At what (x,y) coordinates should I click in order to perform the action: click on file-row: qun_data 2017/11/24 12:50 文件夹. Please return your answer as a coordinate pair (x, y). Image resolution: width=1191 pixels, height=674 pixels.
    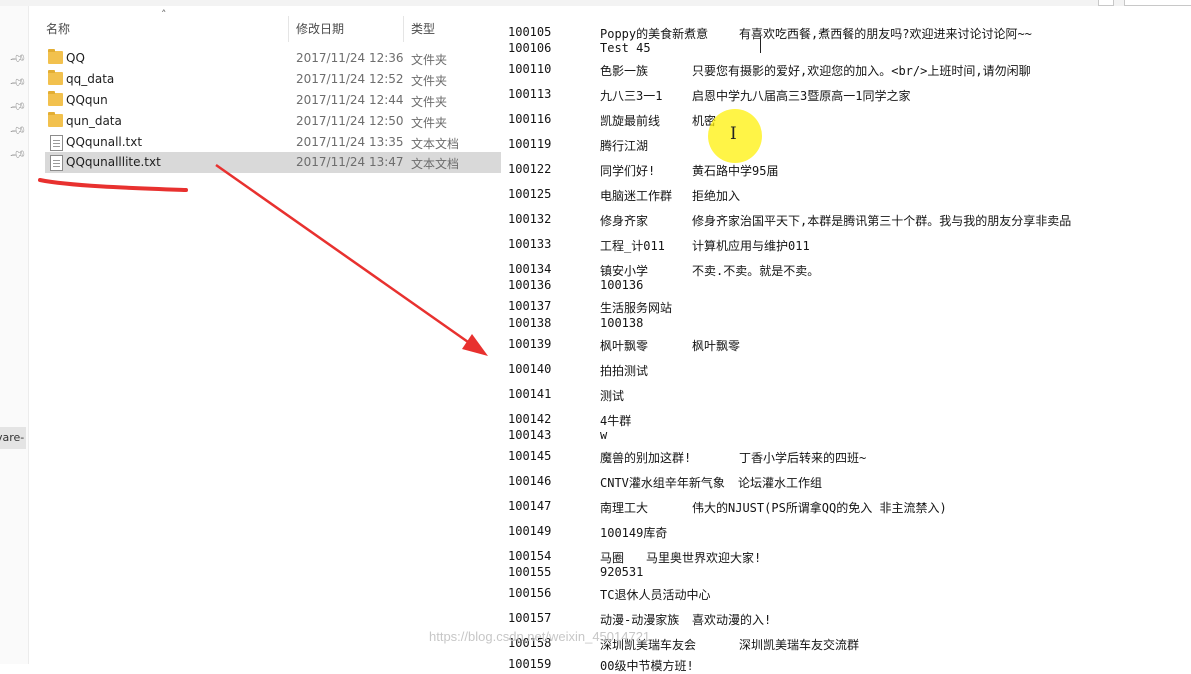
    Looking at the image, I should click on (273, 121).